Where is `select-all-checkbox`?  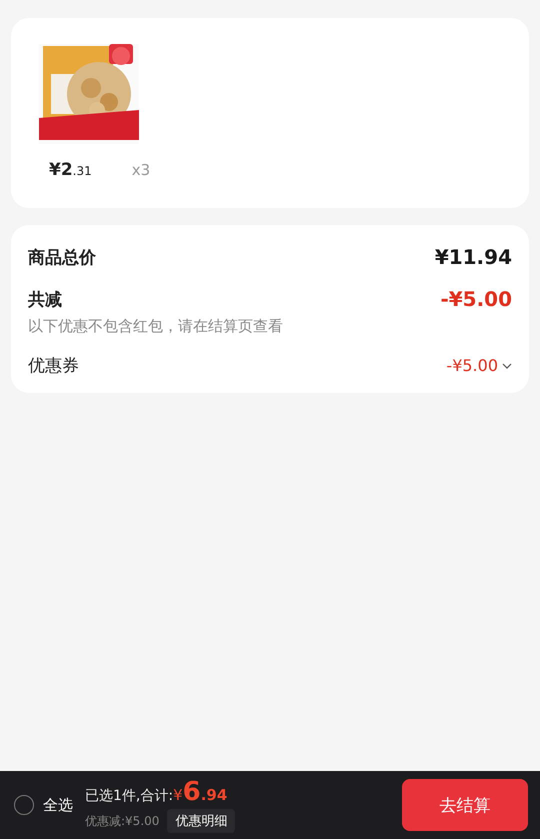
select-all-checkbox is located at coordinates (24, 805).